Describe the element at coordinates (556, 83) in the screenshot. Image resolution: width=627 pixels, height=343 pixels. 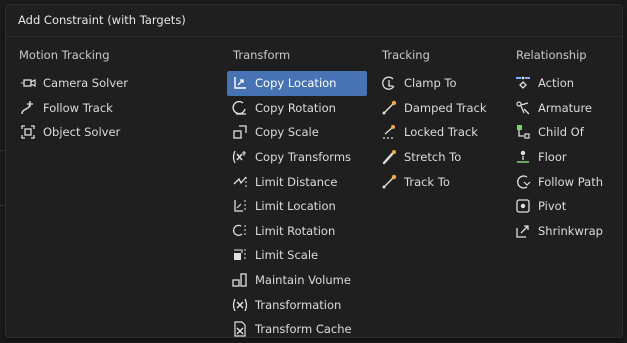
I see `menu-item-label: Action` at that location.